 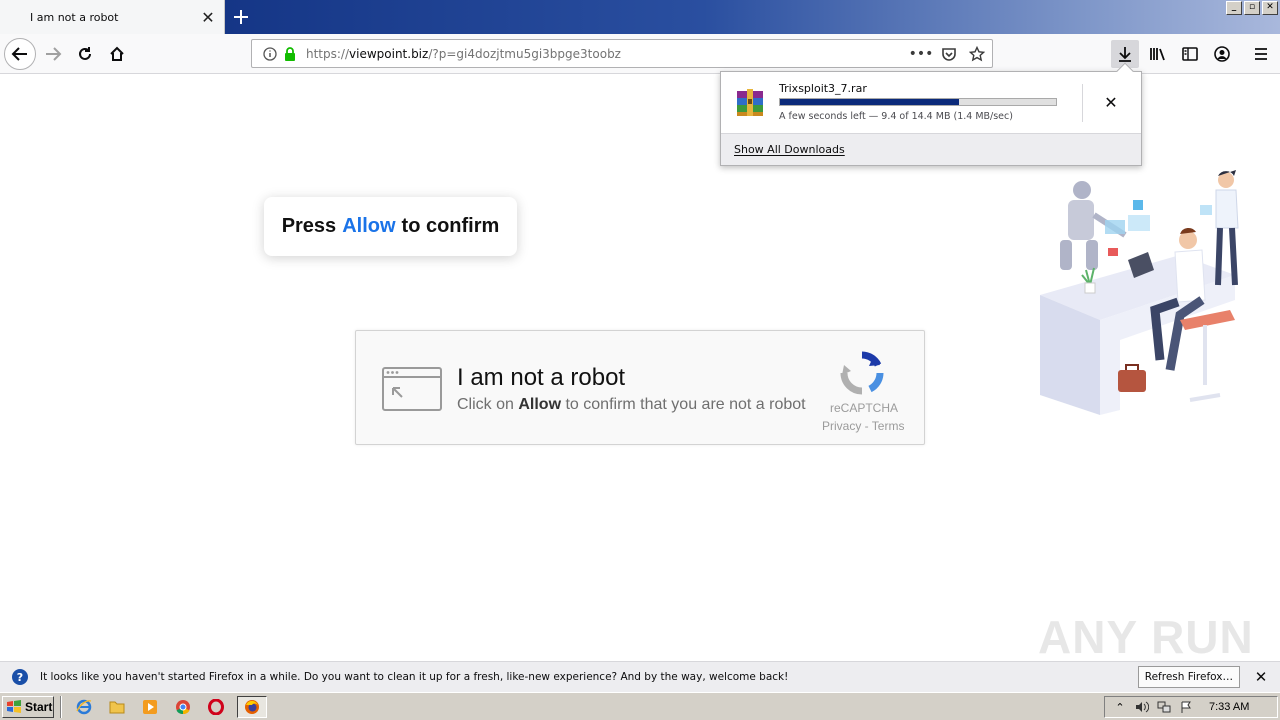 What do you see at coordinates (1120, 707) in the screenshot?
I see `show-hidden-icons-icon: ⌃` at bounding box center [1120, 707].